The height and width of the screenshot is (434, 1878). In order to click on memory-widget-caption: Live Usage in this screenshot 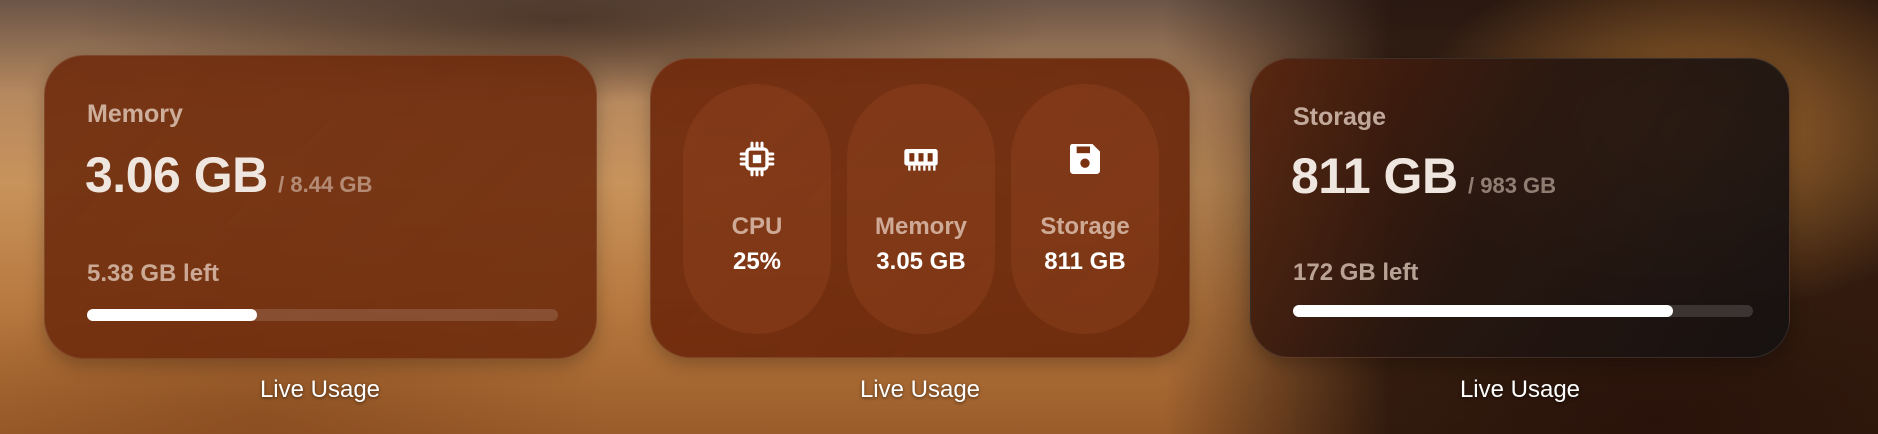, I will do `click(320, 389)`.